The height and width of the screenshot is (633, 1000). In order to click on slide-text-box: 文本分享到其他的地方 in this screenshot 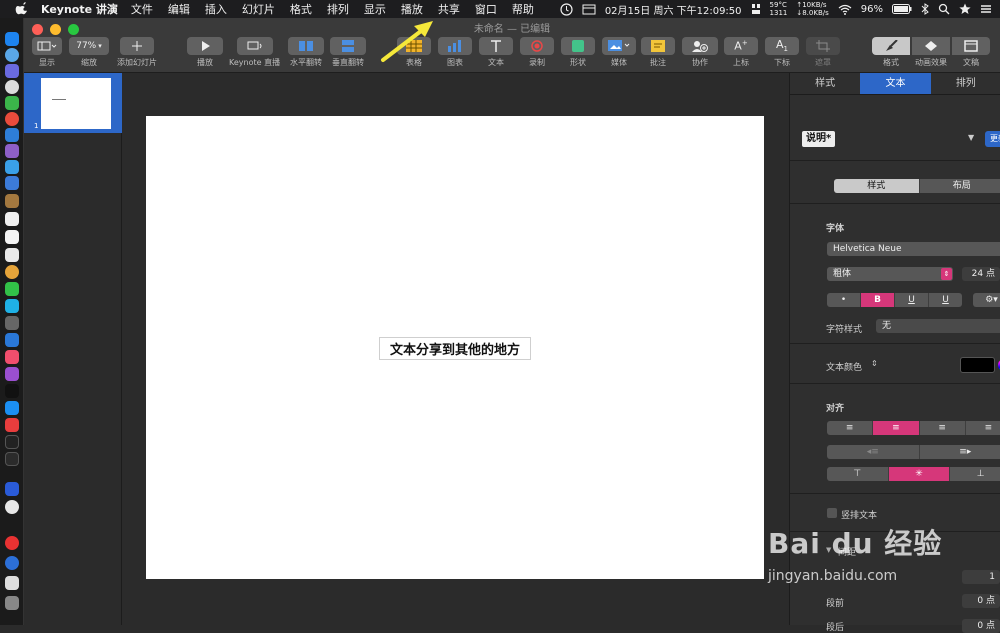, I will do `click(455, 348)`.